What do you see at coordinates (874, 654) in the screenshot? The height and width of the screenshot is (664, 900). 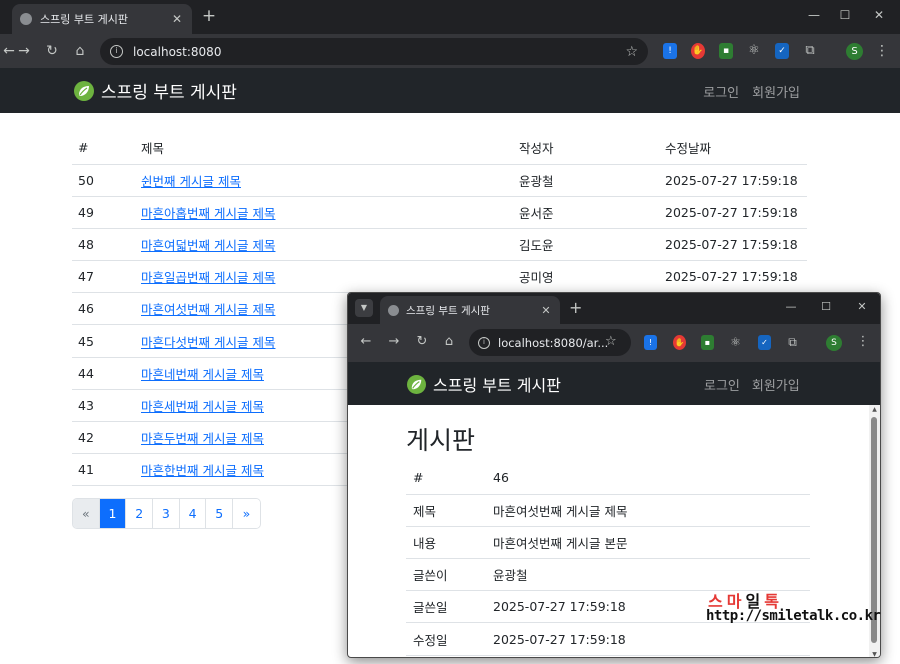 I see `scroll-down-icon: ▼` at bounding box center [874, 654].